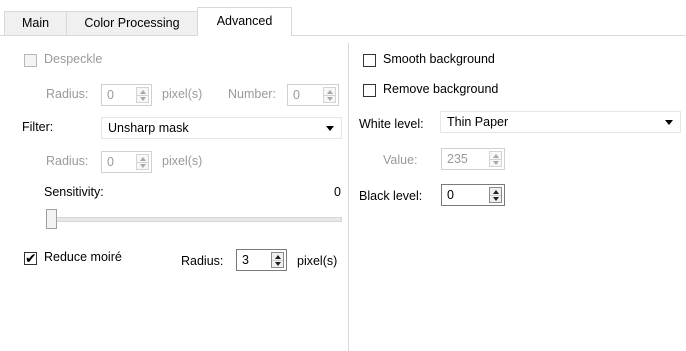 The image size is (686, 351). Describe the element at coordinates (313, 95) in the screenshot. I see `despeckle-number-stepper: 0` at that location.